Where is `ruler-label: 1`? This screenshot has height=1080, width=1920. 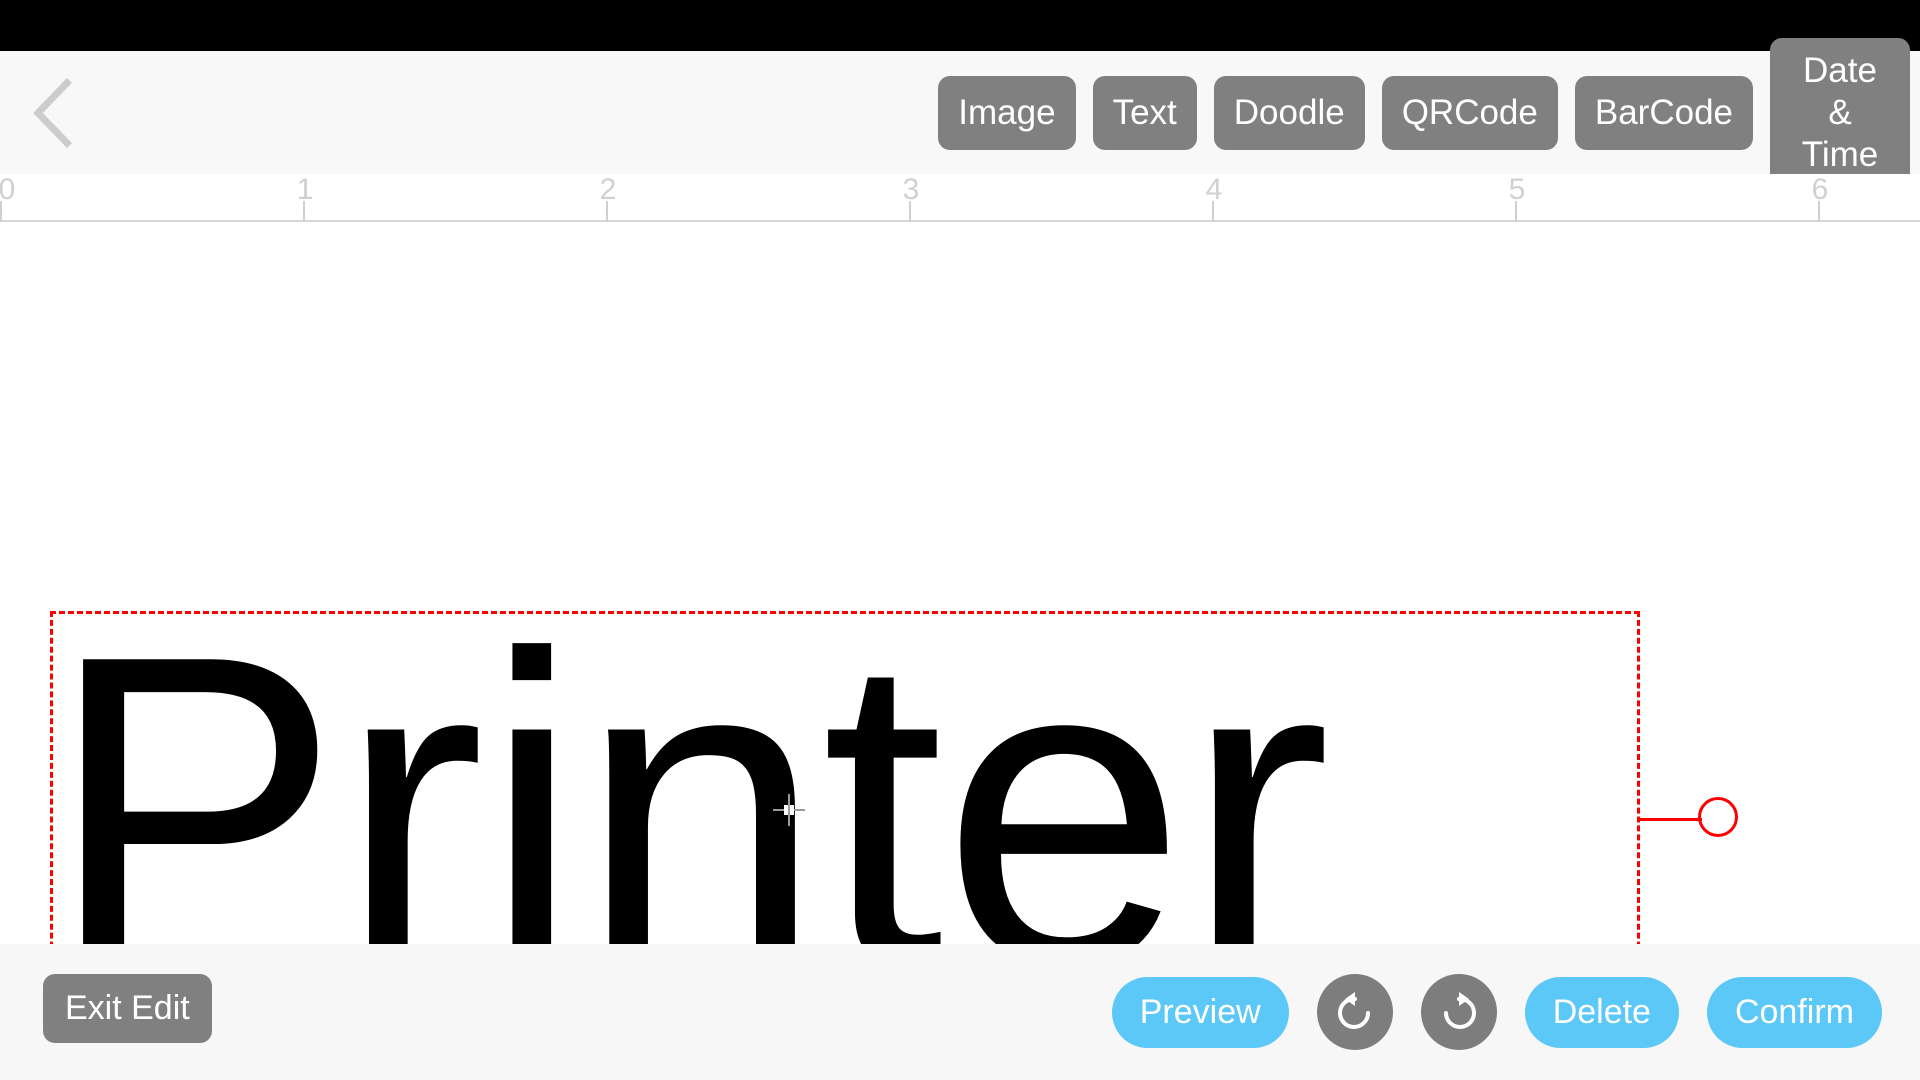 ruler-label: 1 is located at coordinates (305, 189).